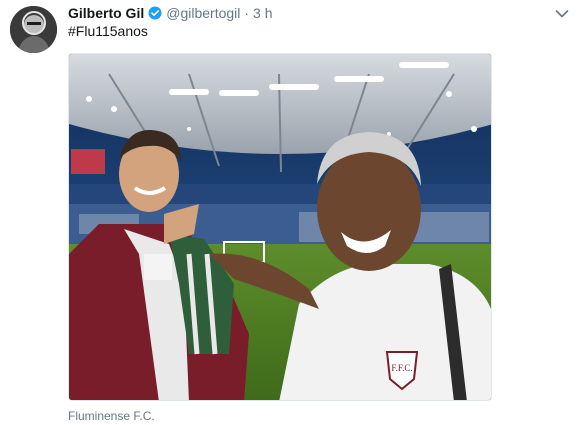  I want to click on display-name: Gilberto Gil, so click(106, 13).